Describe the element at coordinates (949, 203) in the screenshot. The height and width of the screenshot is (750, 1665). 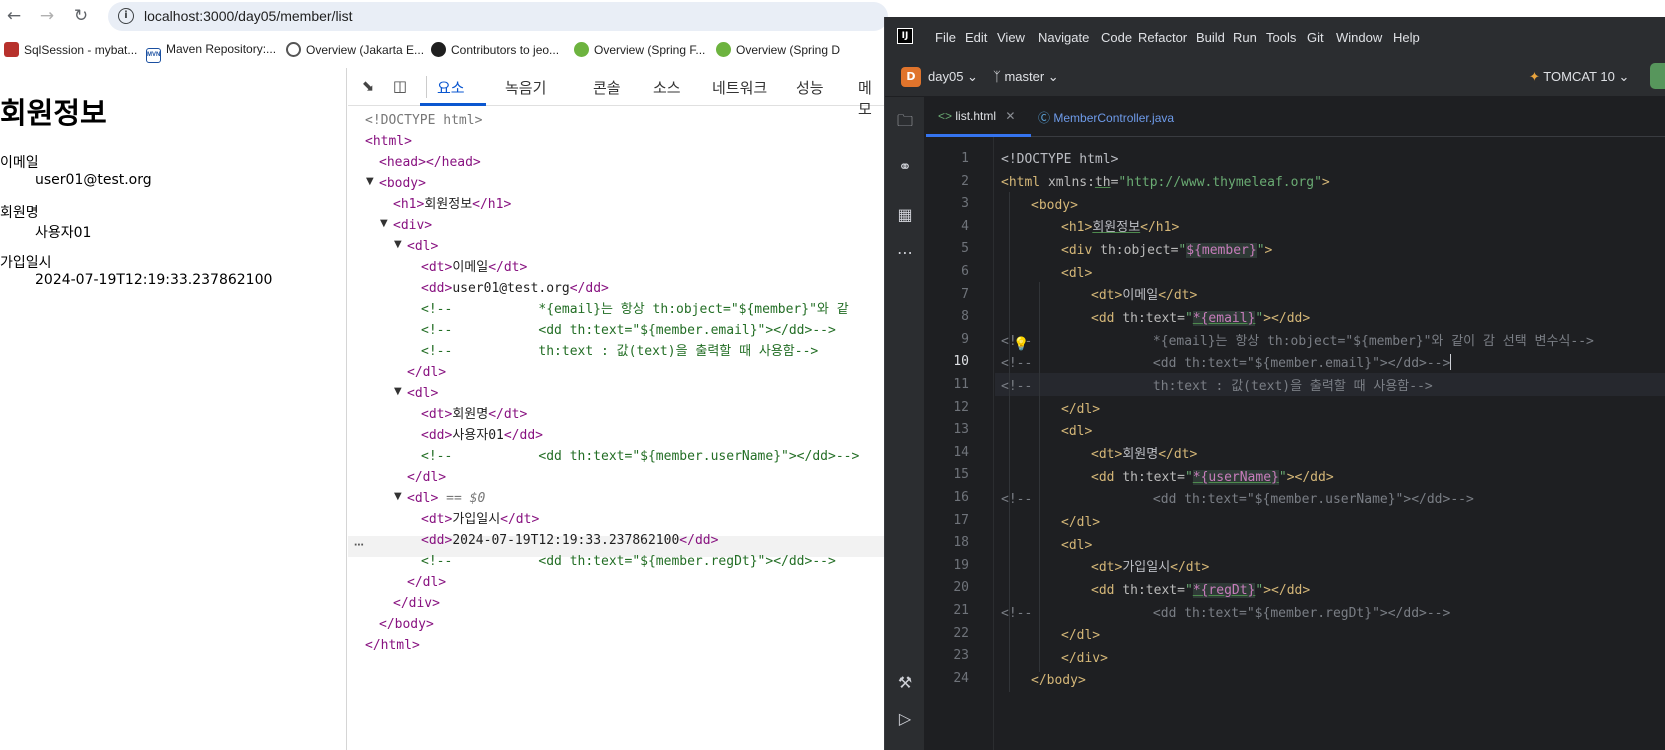
I see `line-number: 3` at that location.